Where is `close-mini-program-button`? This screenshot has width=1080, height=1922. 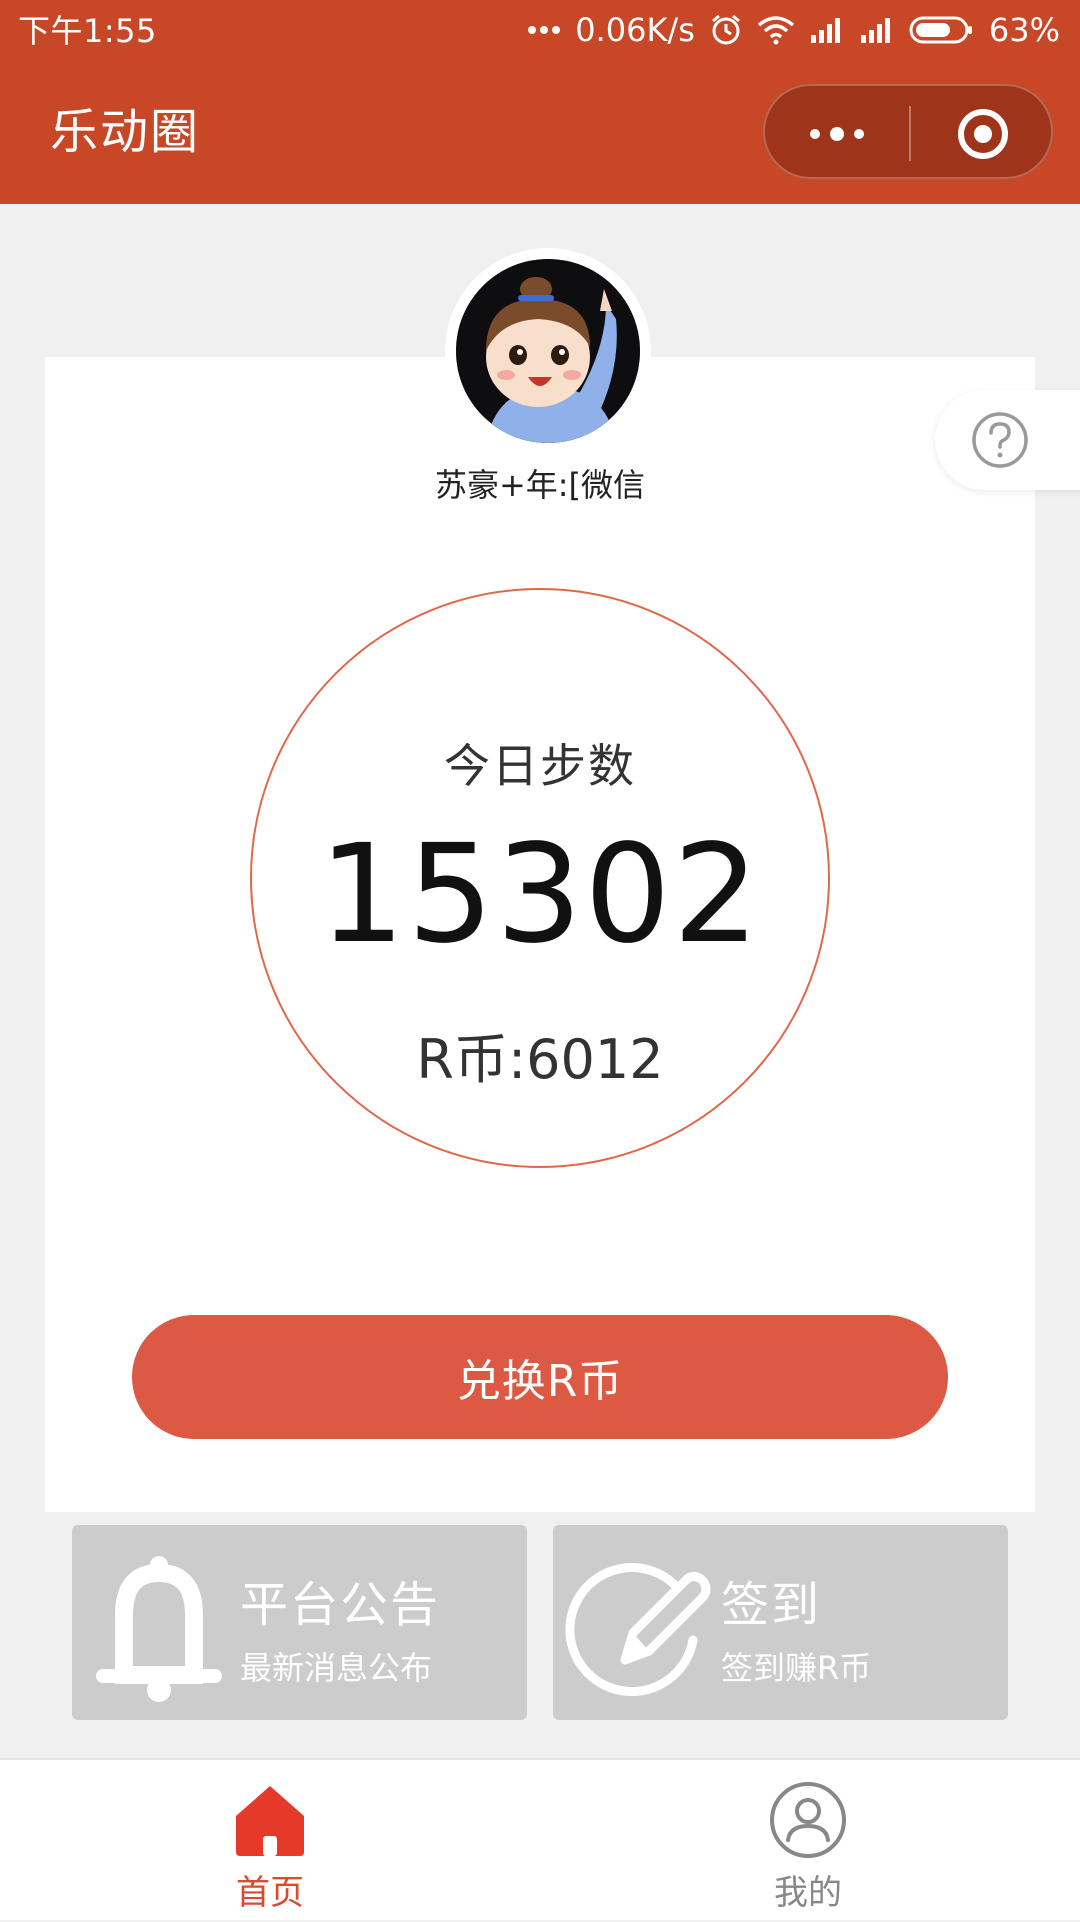
close-mini-program-button is located at coordinates (983, 133).